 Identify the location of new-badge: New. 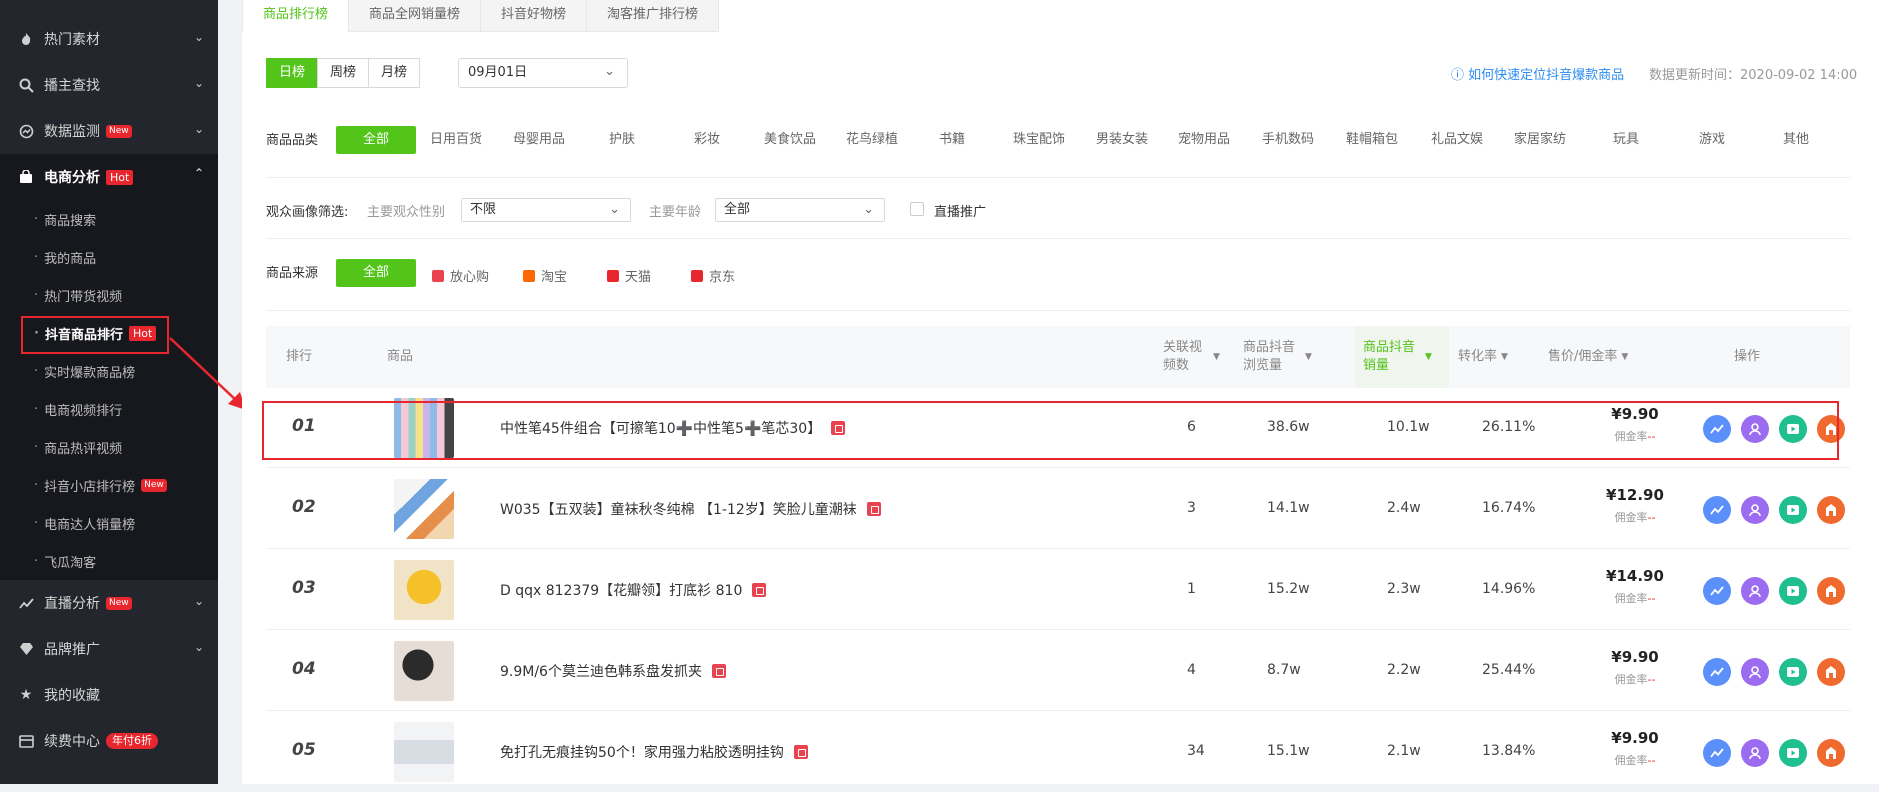
(119, 603).